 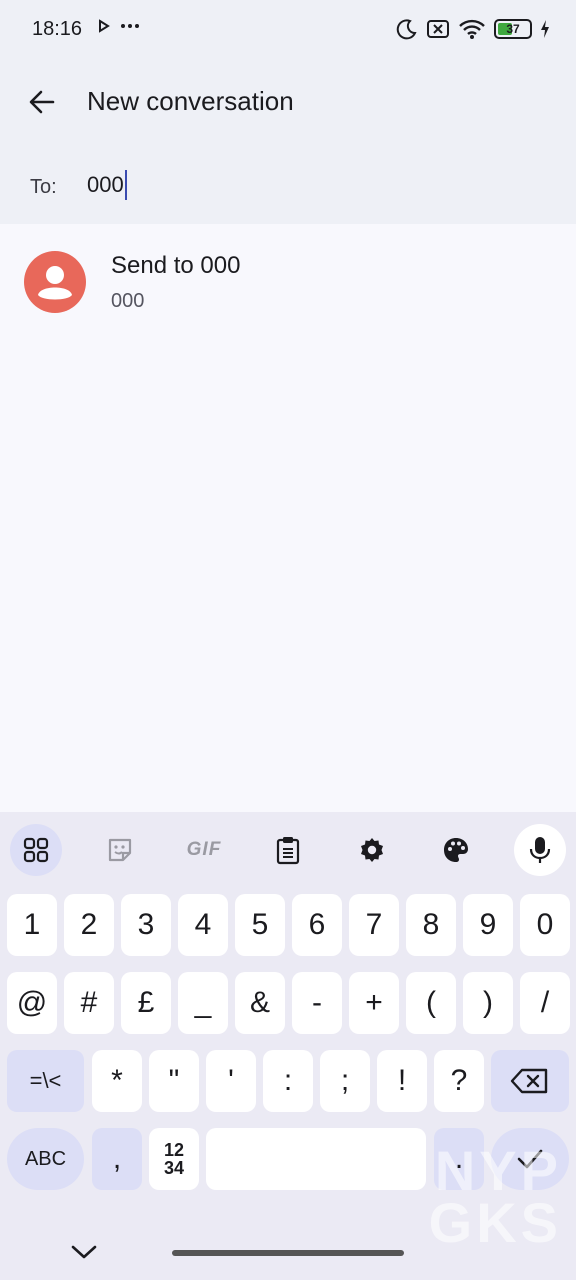 I want to click on voice-input-button, so click(x=540, y=850).